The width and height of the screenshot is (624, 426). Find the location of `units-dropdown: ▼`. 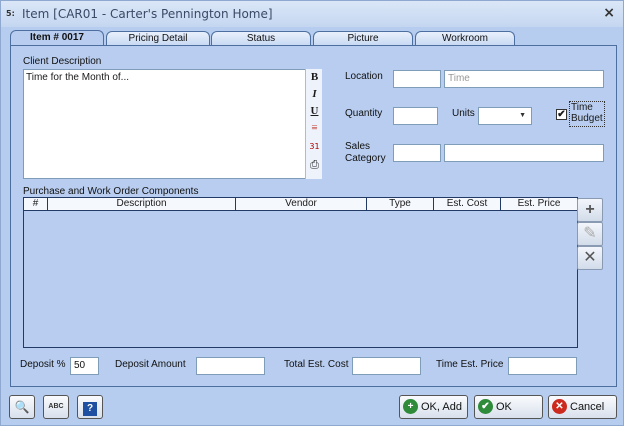

units-dropdown: ▼ is located at coordinates (505, 116).